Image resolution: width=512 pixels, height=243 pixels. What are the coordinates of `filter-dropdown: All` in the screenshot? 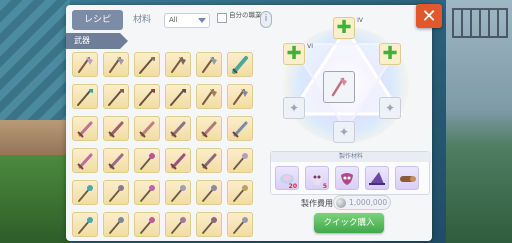 It's located at (187, 20).